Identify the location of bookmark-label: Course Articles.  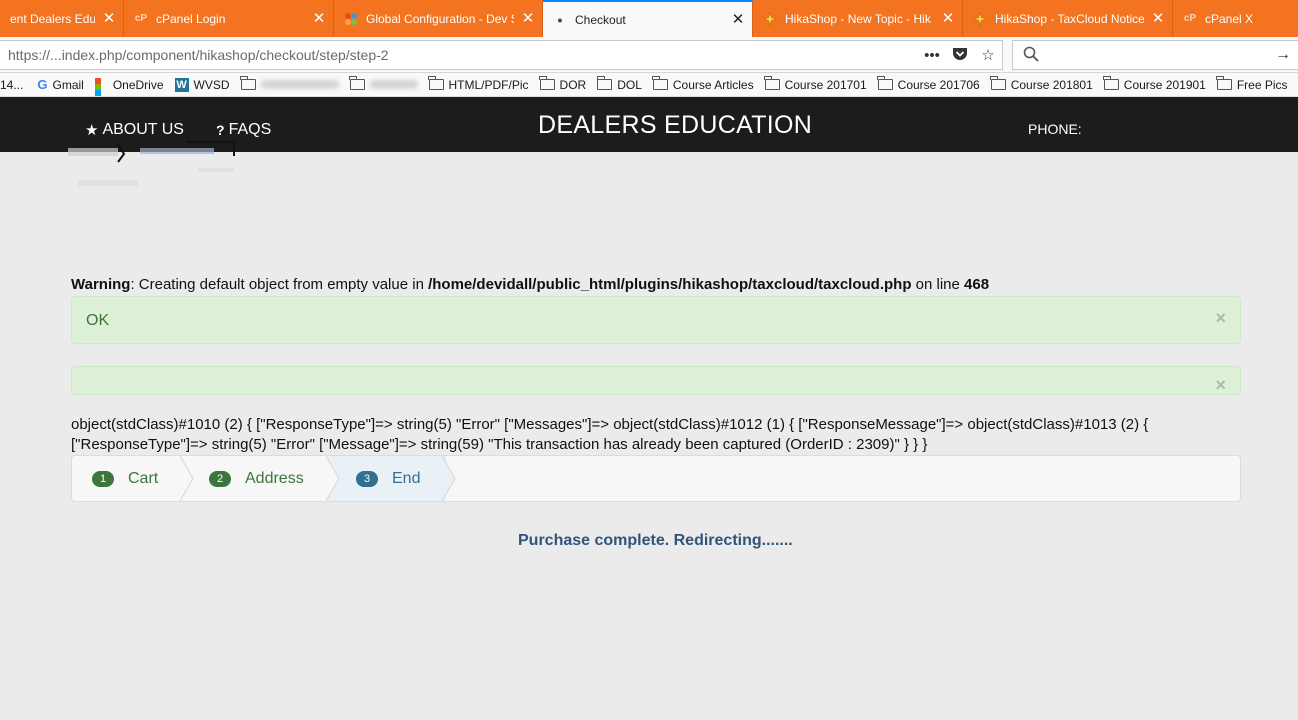
(713, 84).